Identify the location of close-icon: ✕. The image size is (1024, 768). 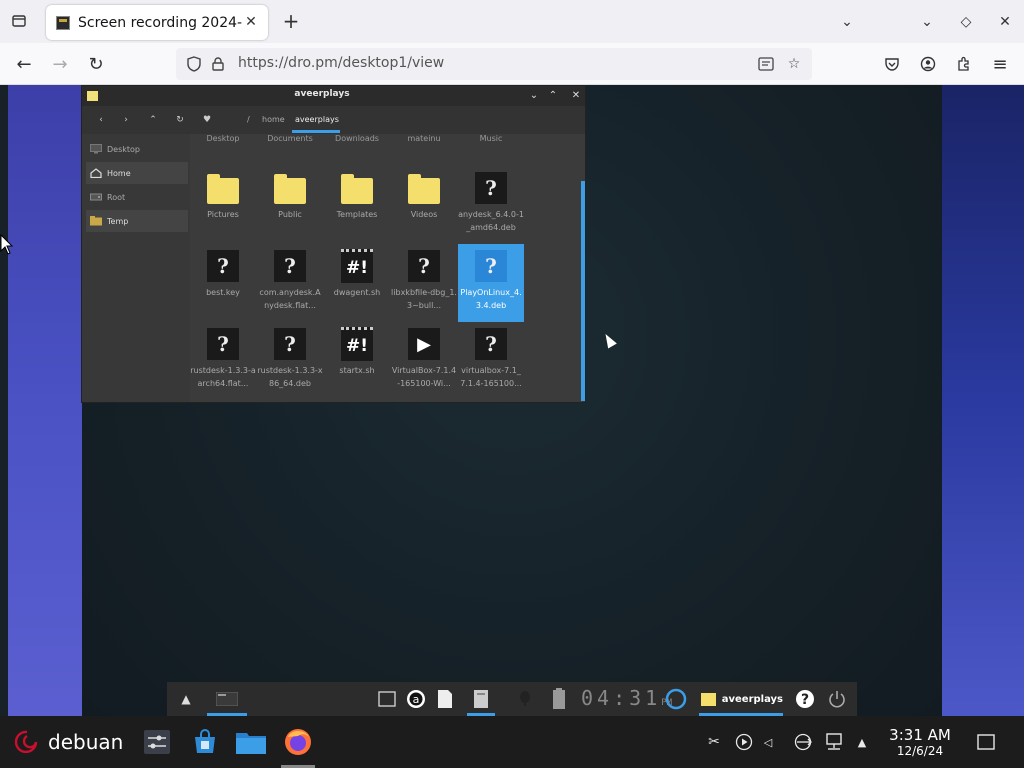
(576, 95).